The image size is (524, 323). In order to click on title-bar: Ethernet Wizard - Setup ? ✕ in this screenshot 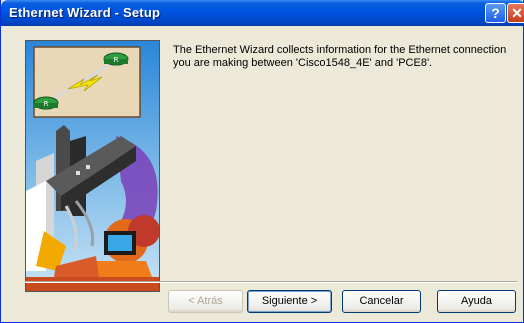, I will do `click(262, 13)`.